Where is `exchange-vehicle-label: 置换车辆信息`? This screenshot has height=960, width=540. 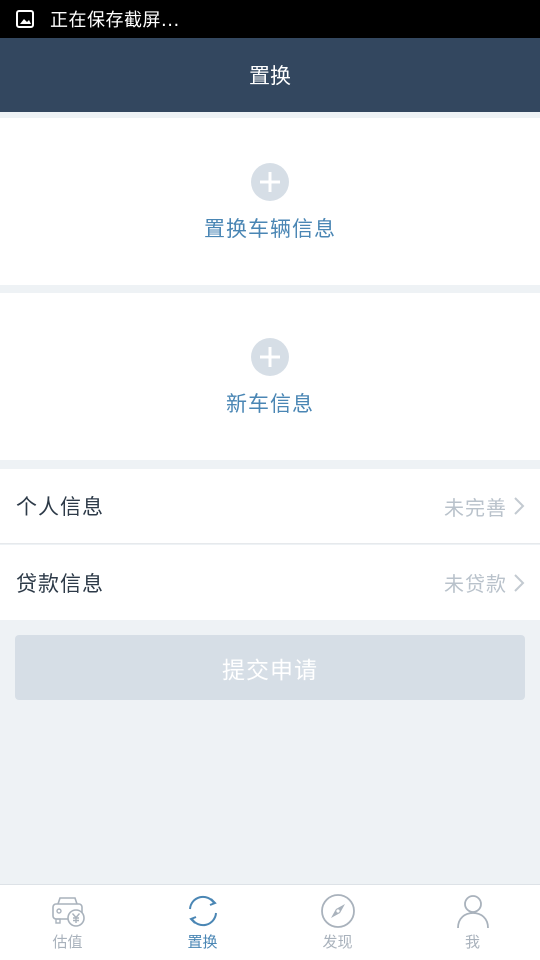 exchange-vehicle-label: 置换车辆信息 is located at coordinates (270, 228).